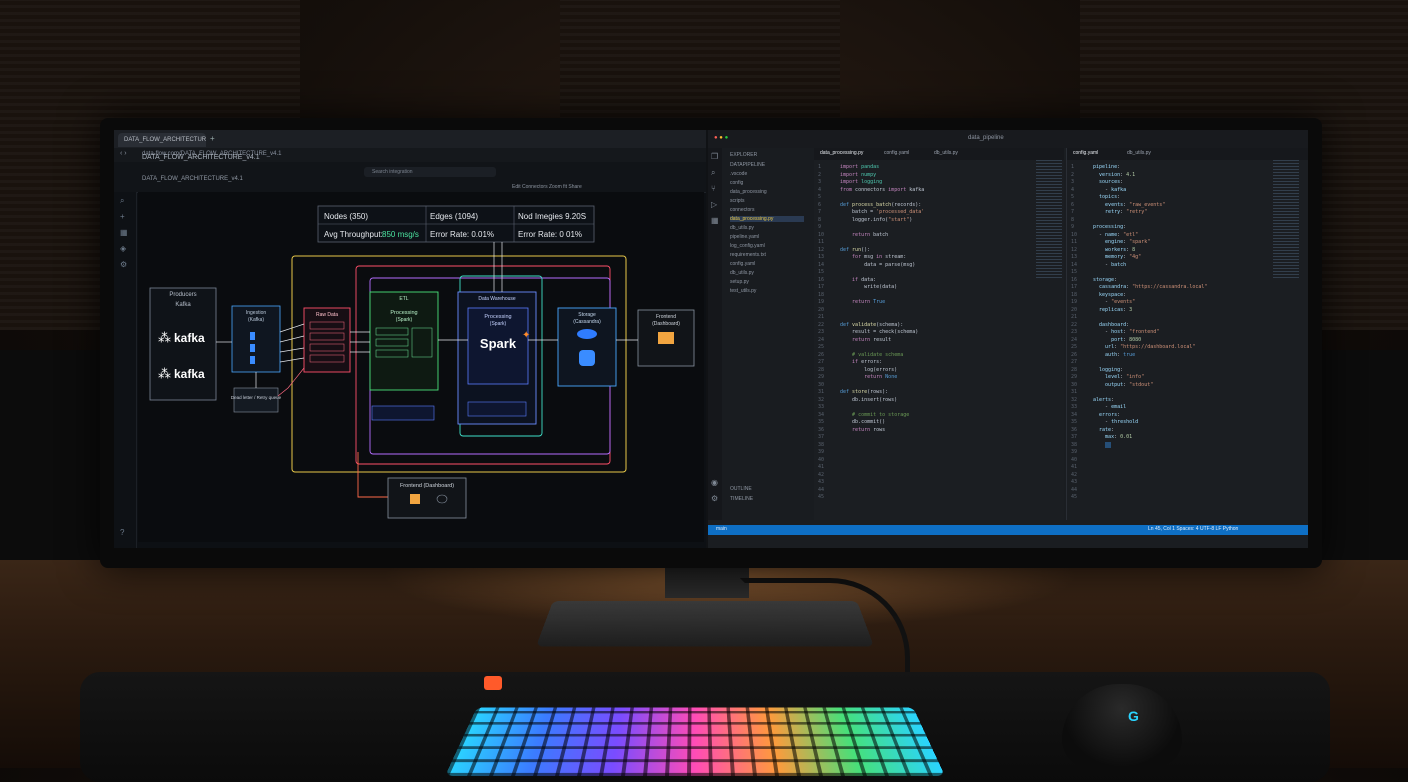 This screenshot has height=782, width=1408. Describe the element at coordinates (430, 172) in the screenshot. I see `search-input: Search integration` at that location.